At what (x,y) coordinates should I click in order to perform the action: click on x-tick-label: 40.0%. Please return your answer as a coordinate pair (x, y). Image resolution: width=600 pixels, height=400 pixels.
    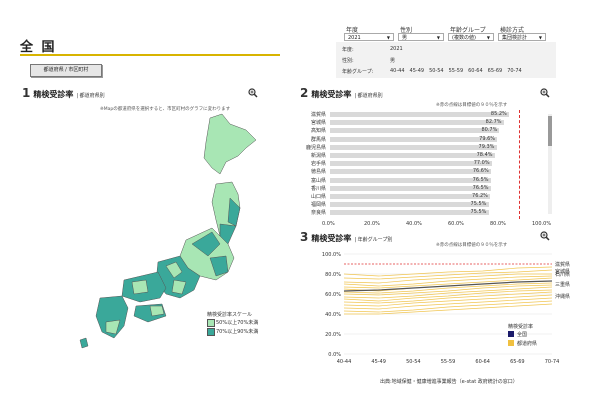
    Looking at the image, I should click on (414, 223).